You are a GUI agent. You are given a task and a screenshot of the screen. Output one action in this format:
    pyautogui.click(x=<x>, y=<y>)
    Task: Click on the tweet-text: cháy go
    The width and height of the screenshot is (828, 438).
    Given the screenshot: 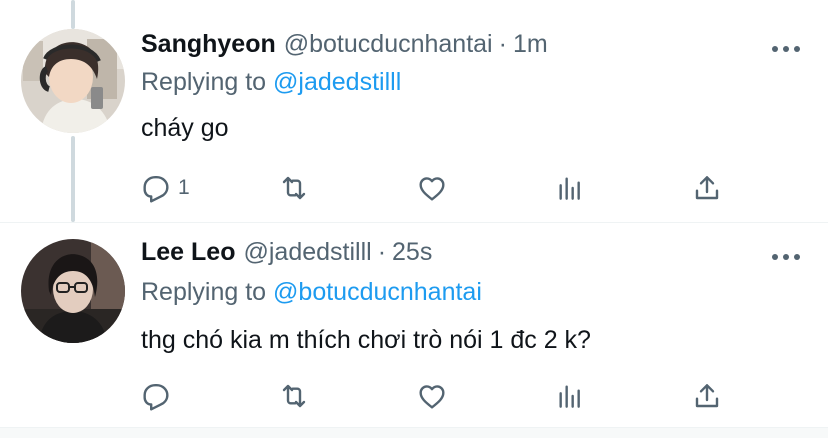 What is the action you would take?
    pyautogui.click(x=185, y=128)
    